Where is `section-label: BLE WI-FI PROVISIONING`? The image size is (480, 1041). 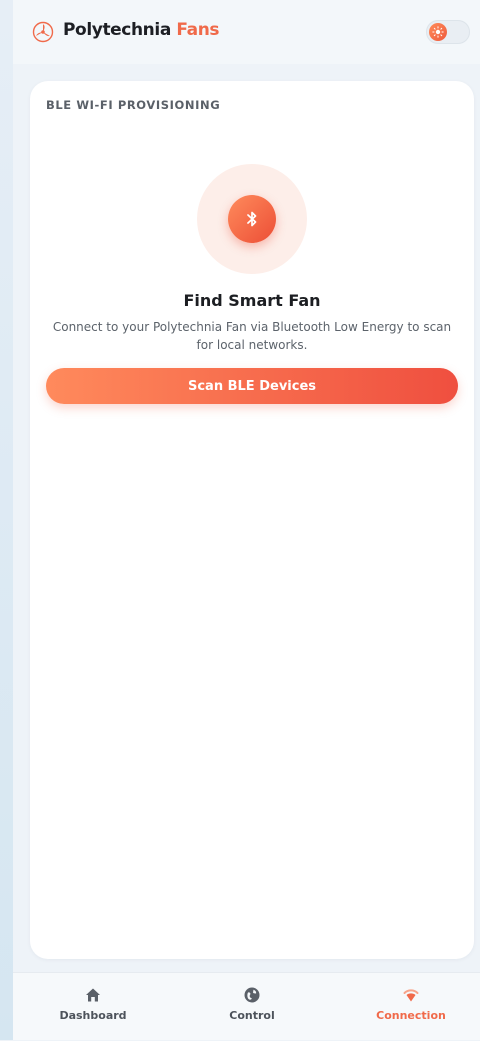 section-label: BLE WI-FI PROVISIONING is located at coordinates (133, 105).